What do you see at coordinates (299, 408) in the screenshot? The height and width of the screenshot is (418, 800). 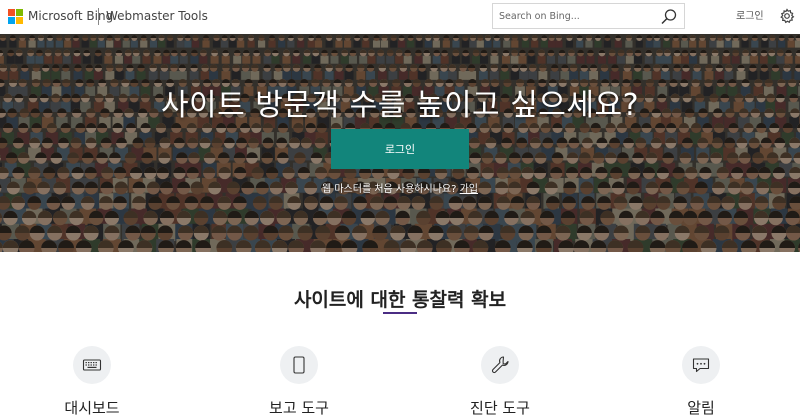 I see `feature-label: 보고 도구` at bounding box center [299, 408].